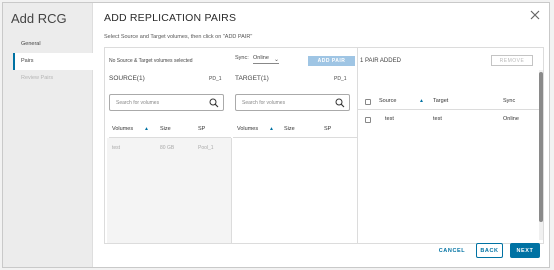 This screenshot has height=270, width=554. I want to click on select-all-checkbox, so click(368, 102).